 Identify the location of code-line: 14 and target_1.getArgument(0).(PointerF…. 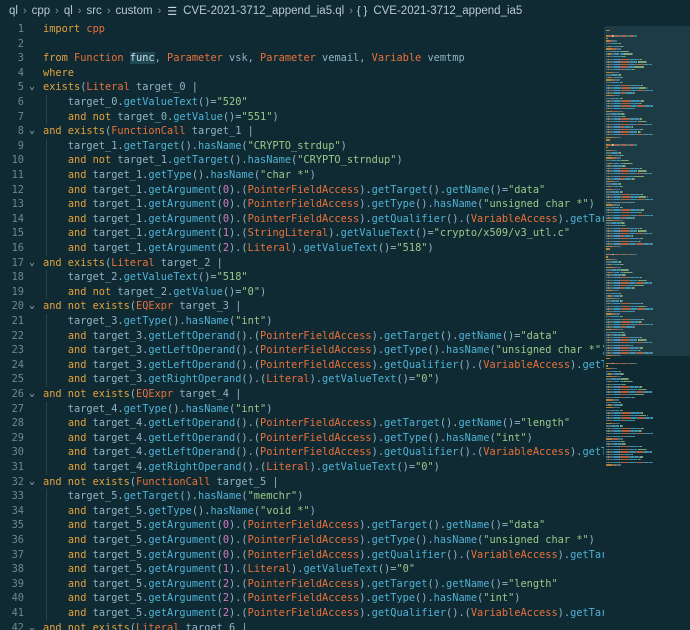
(302, 219).